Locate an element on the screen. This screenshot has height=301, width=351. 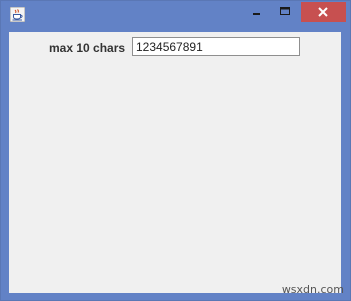
java-cup-icon is located at coordinates (17, 14).